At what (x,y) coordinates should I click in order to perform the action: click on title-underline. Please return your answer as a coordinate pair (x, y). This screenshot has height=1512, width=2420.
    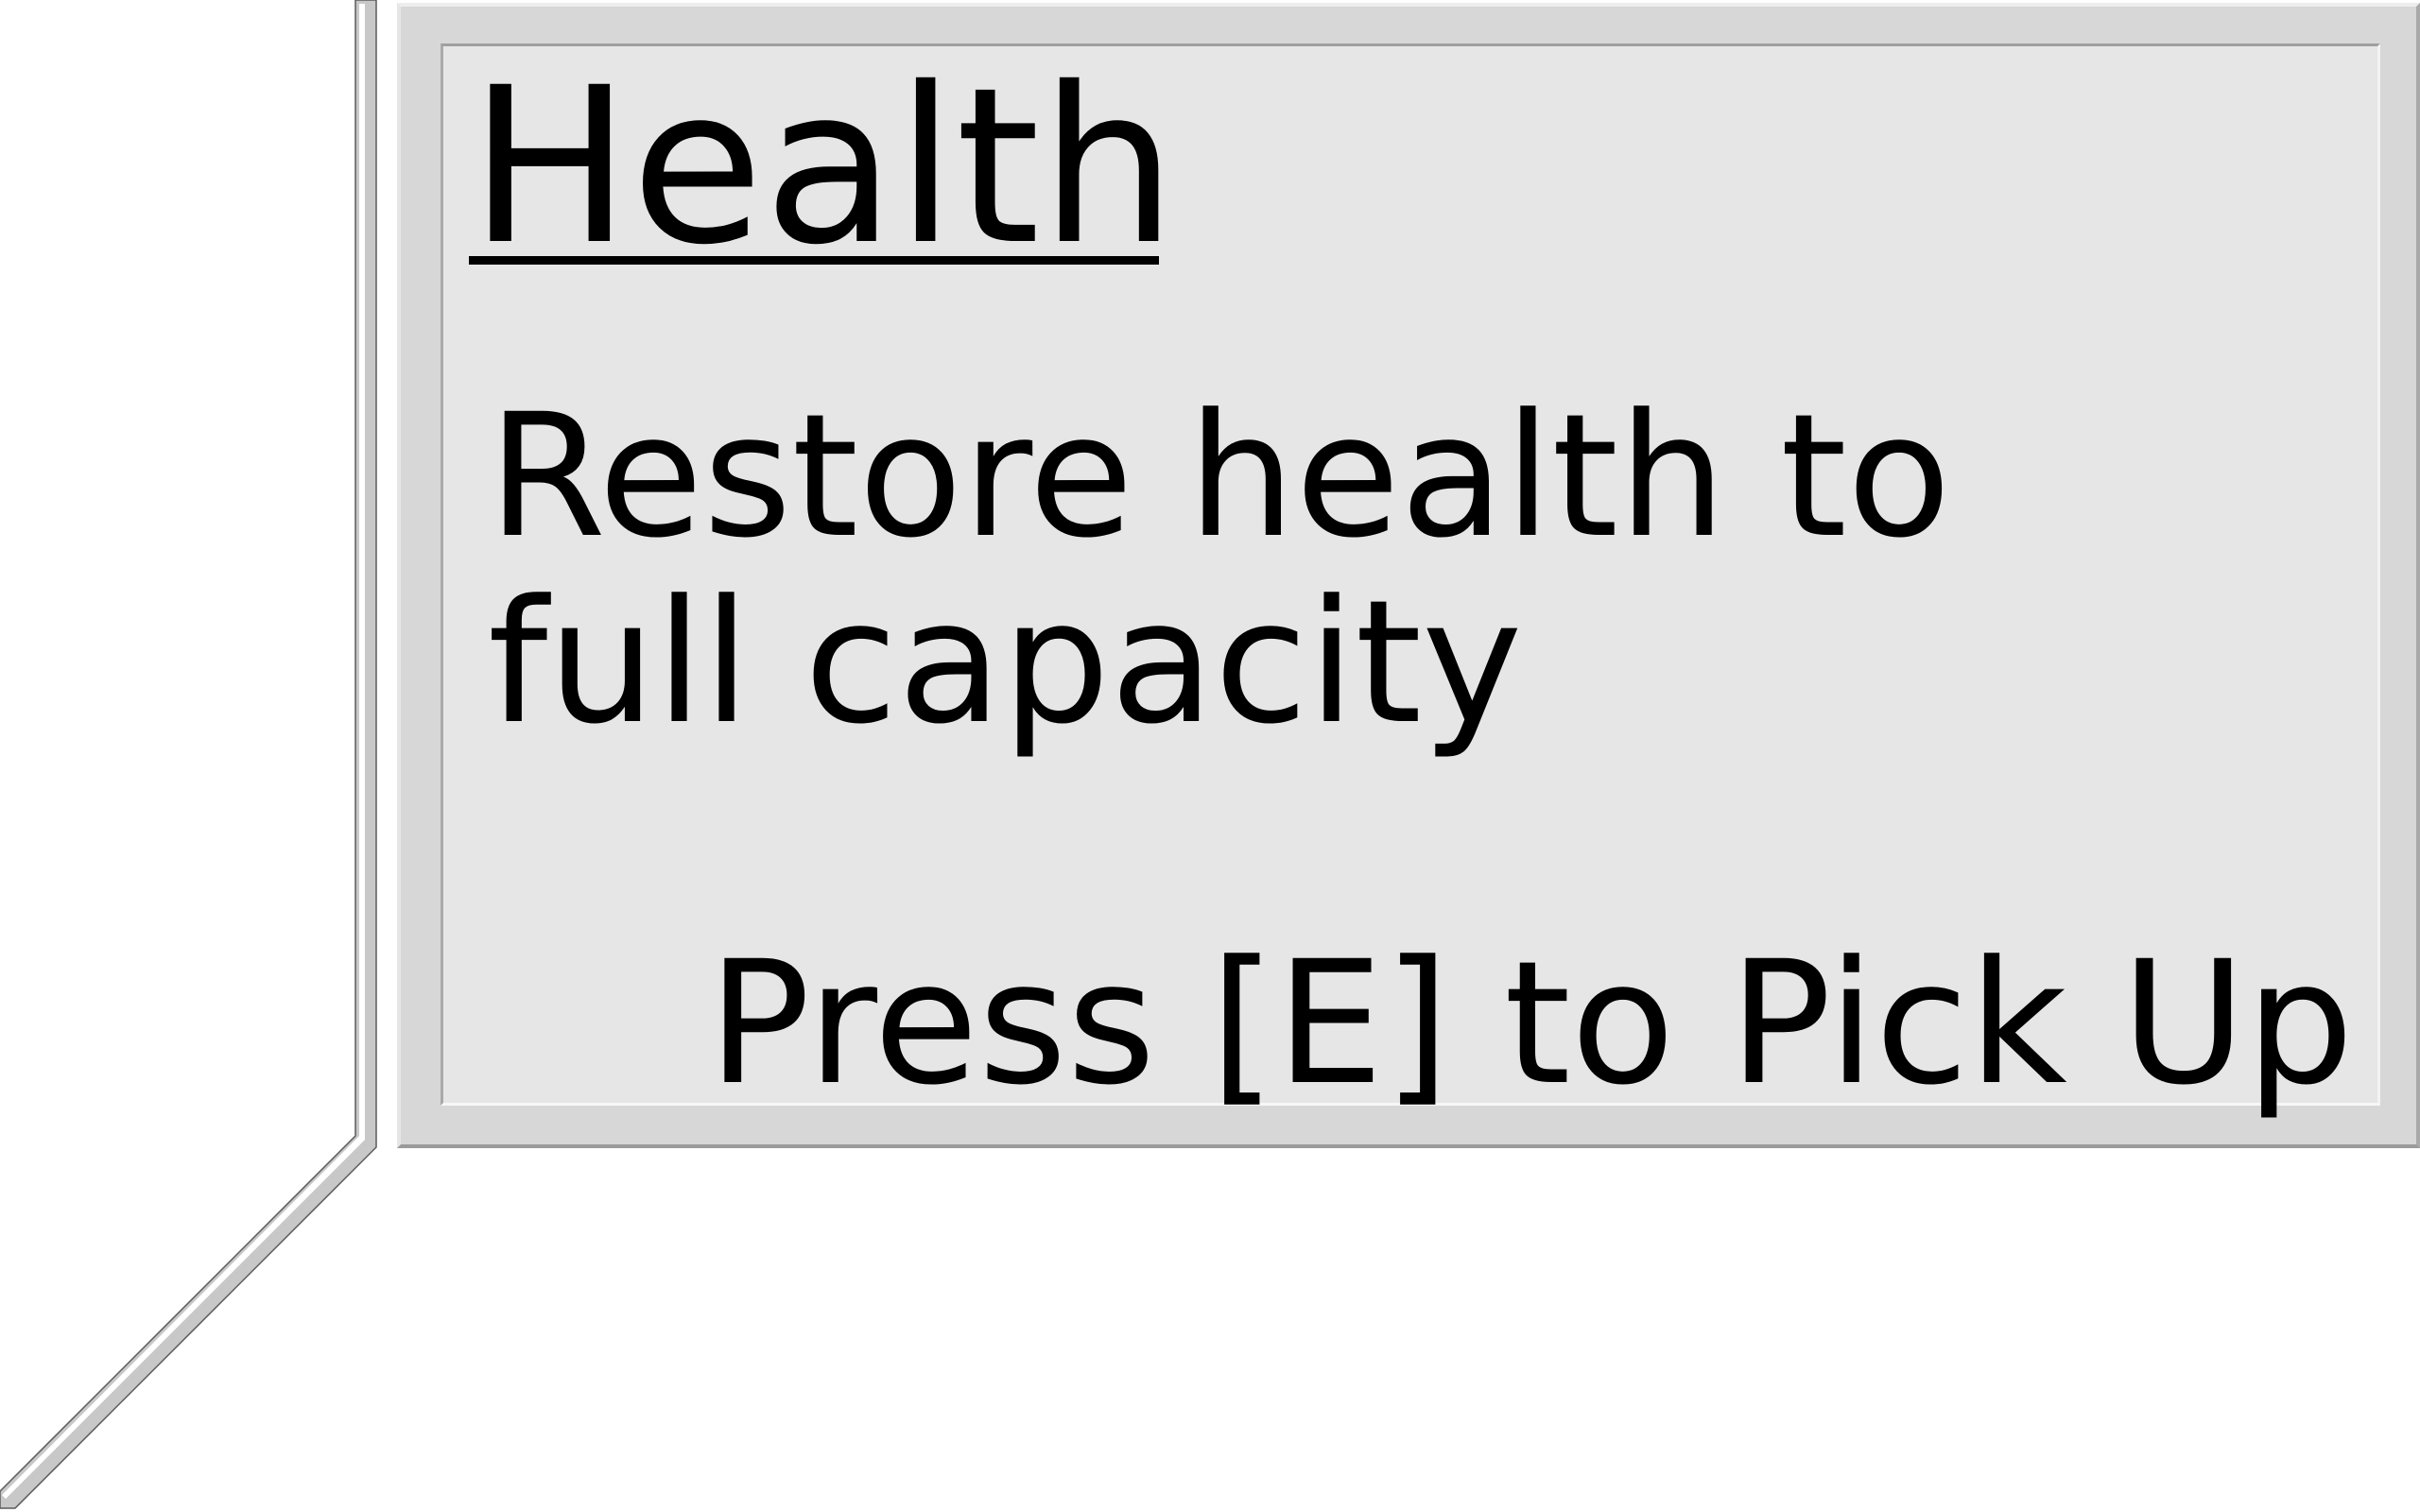
    Looking at the image, I should click on (814, 260).